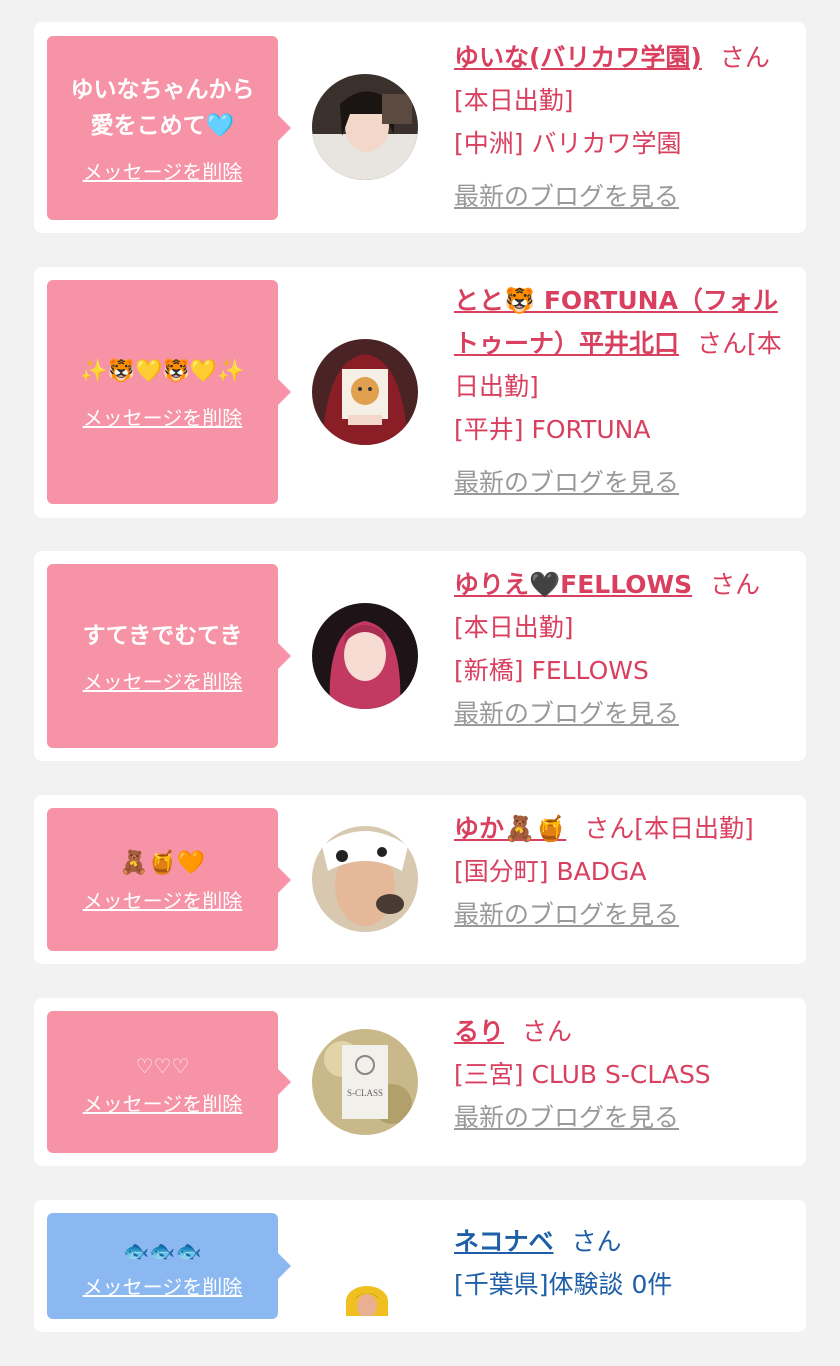 This screenshot has width=840, height=1366. Describe the element at coordinates (162, 863) in the screenshot. I see `message-text: 🧸🍯🧡` at that location.